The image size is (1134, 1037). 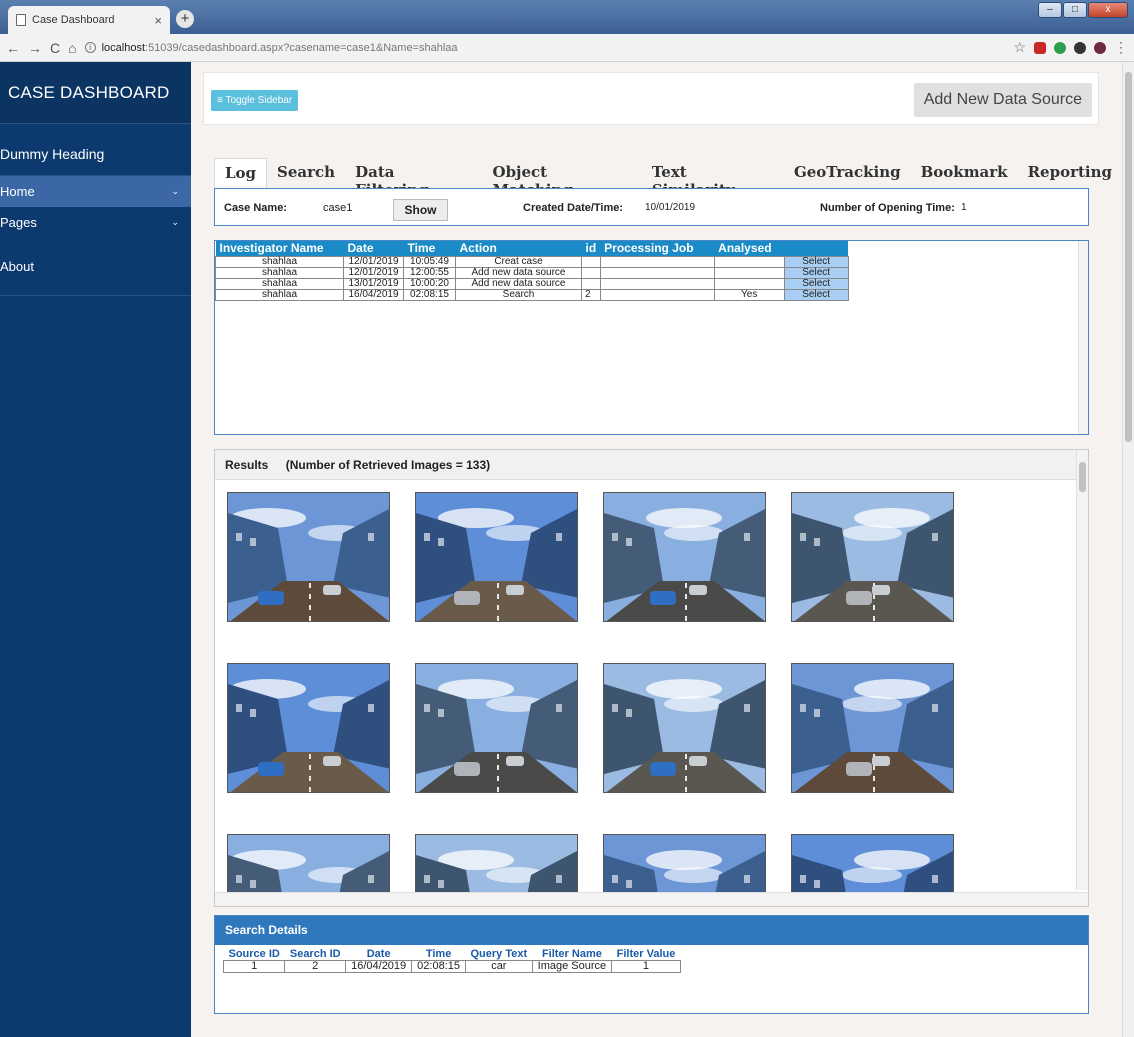 I want to click on results-count: (Number of Retrieved Images = 133), so click(x=388, y=465).